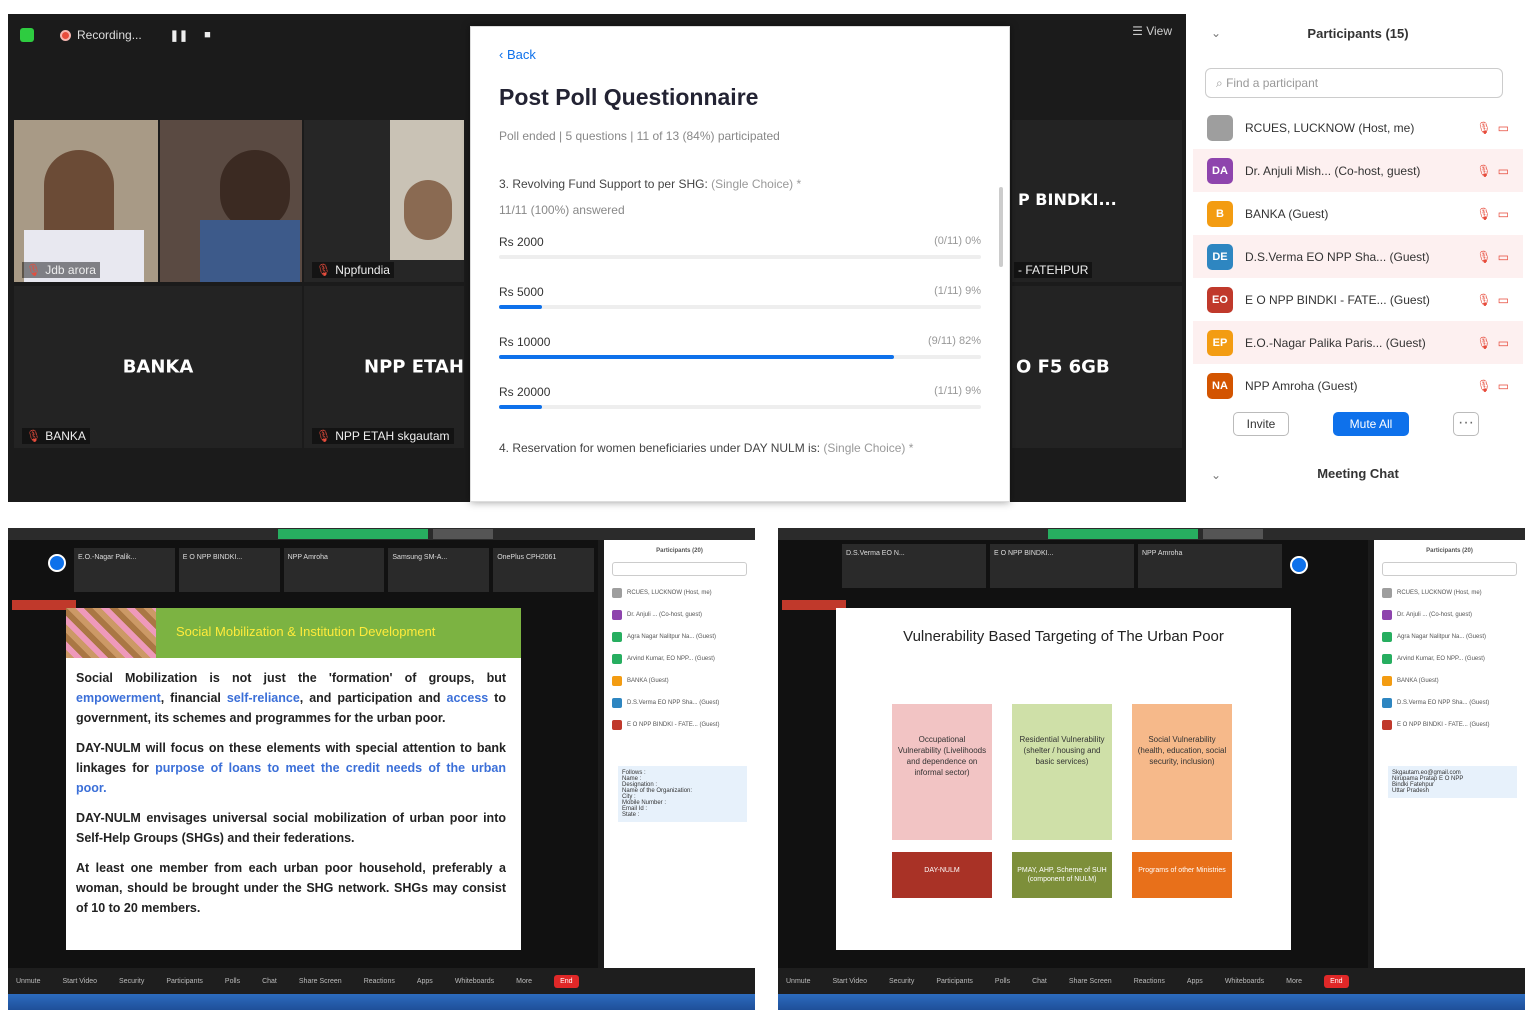 This screenshot has height=1010, width=1525. What do you see at coordinates (384, 367) in the screenshot?
I see `video-tile: NPP ETAH 🎙 NPP ETAH skgautam` at bounding box center [384, 367].